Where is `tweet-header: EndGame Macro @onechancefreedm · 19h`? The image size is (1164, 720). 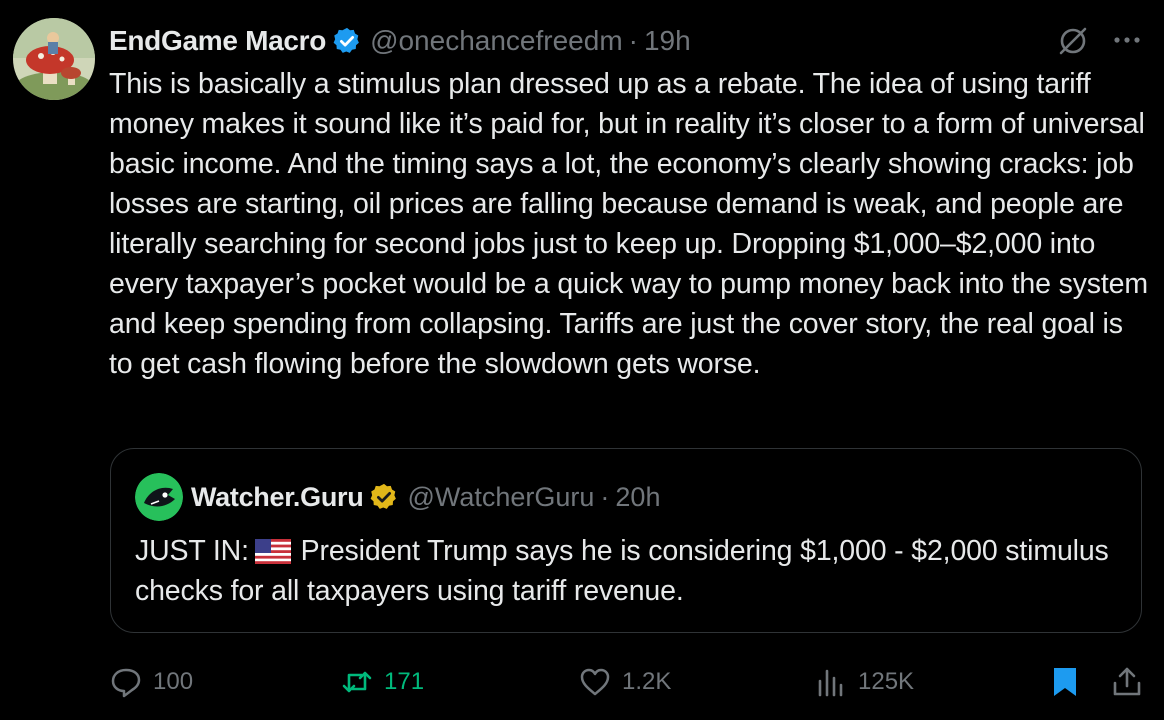 tweet-header: EndGame Macro @onechancefreedm · 19h is located at coordinates (400, 41).